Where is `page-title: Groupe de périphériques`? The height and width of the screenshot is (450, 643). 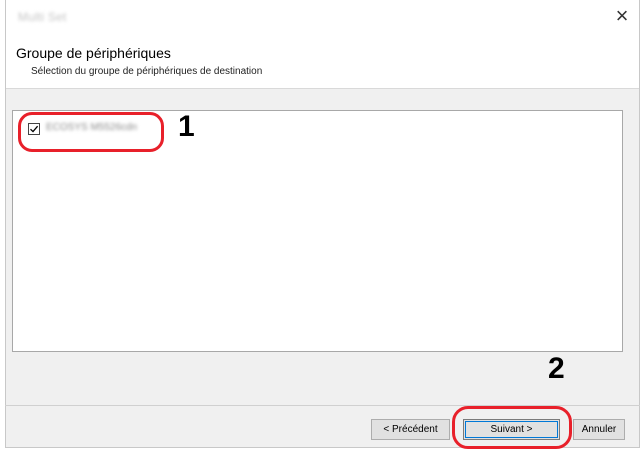 page-title: Groupe de périphériques is located at coordinates (93, 53).